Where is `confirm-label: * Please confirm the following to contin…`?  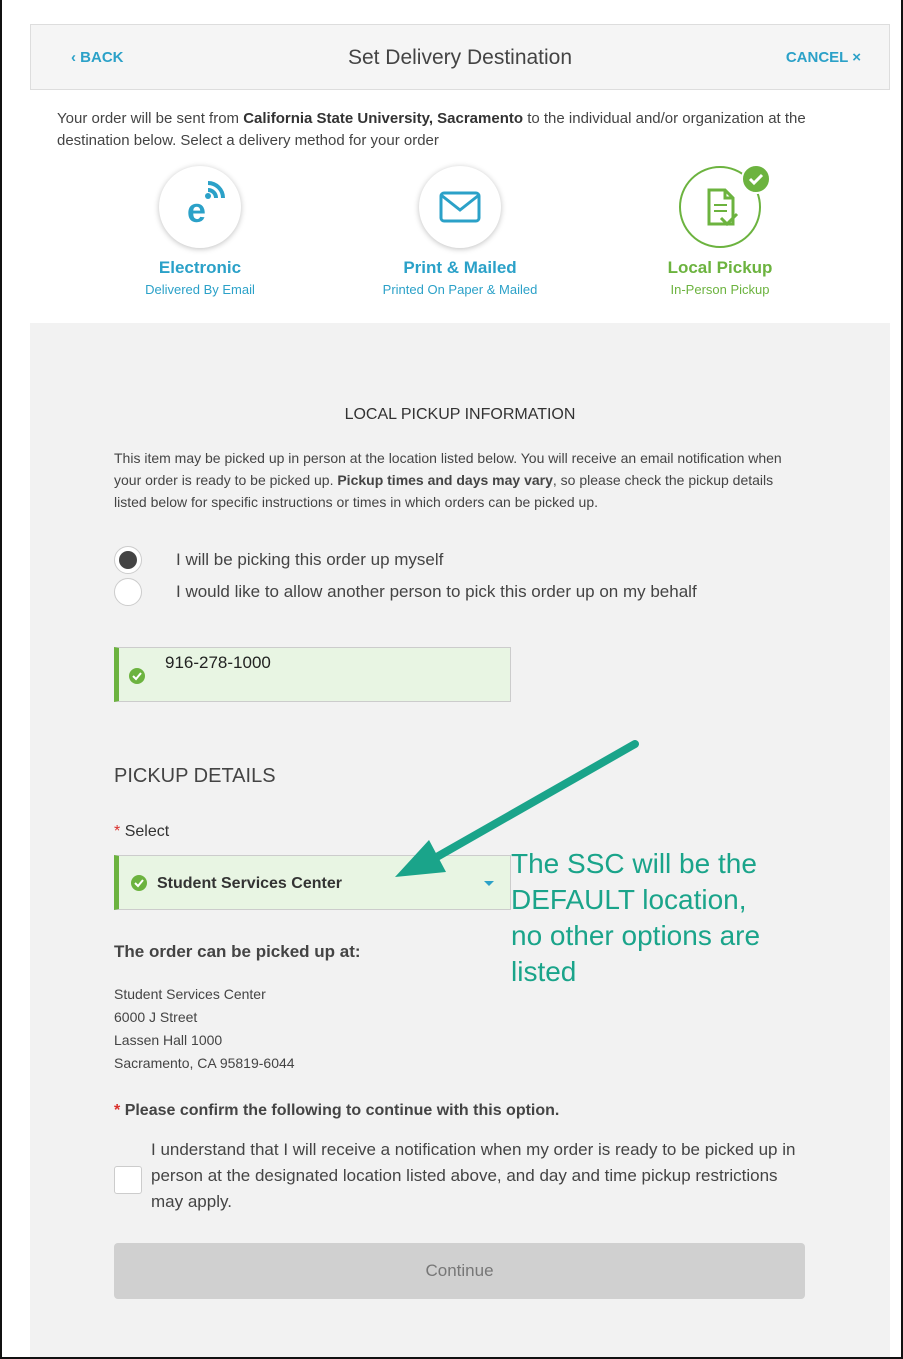
confirm-label: * Please confirm the following to contin… is located at coordinates (336, 1111).